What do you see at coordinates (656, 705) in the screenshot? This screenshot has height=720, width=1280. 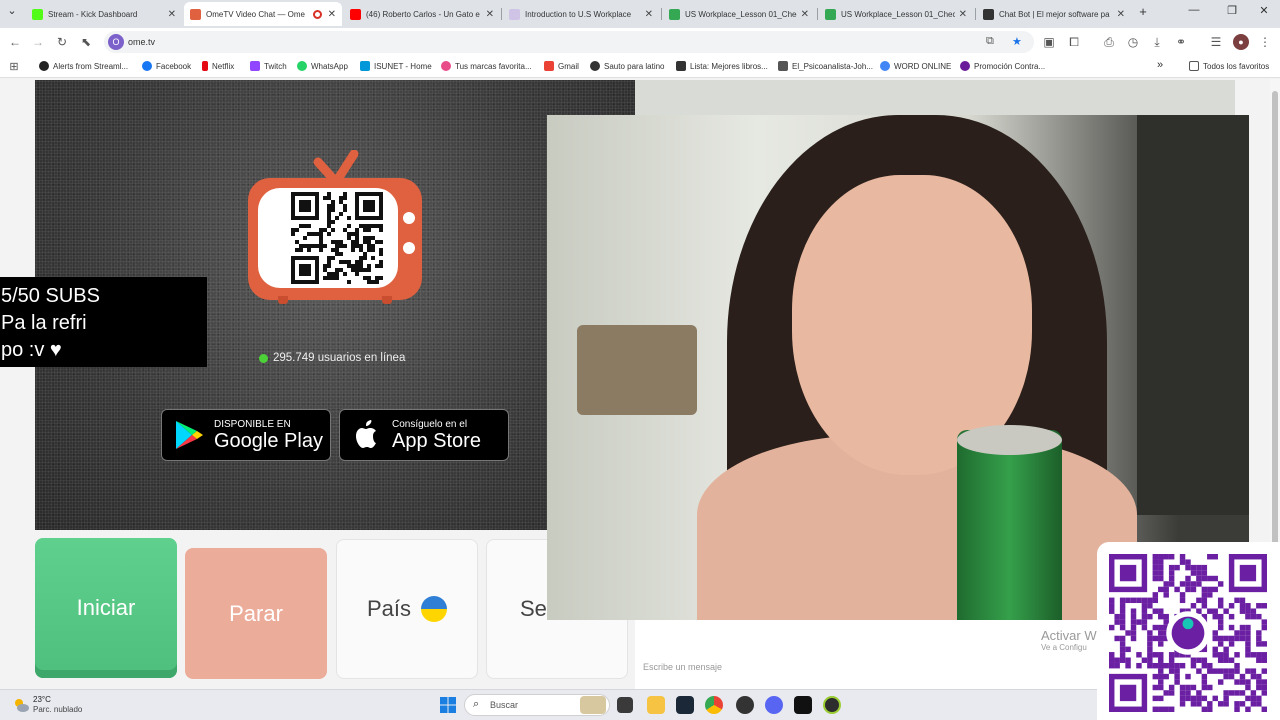 I see `file-explorer-icon` at bounding box center [656, 705].